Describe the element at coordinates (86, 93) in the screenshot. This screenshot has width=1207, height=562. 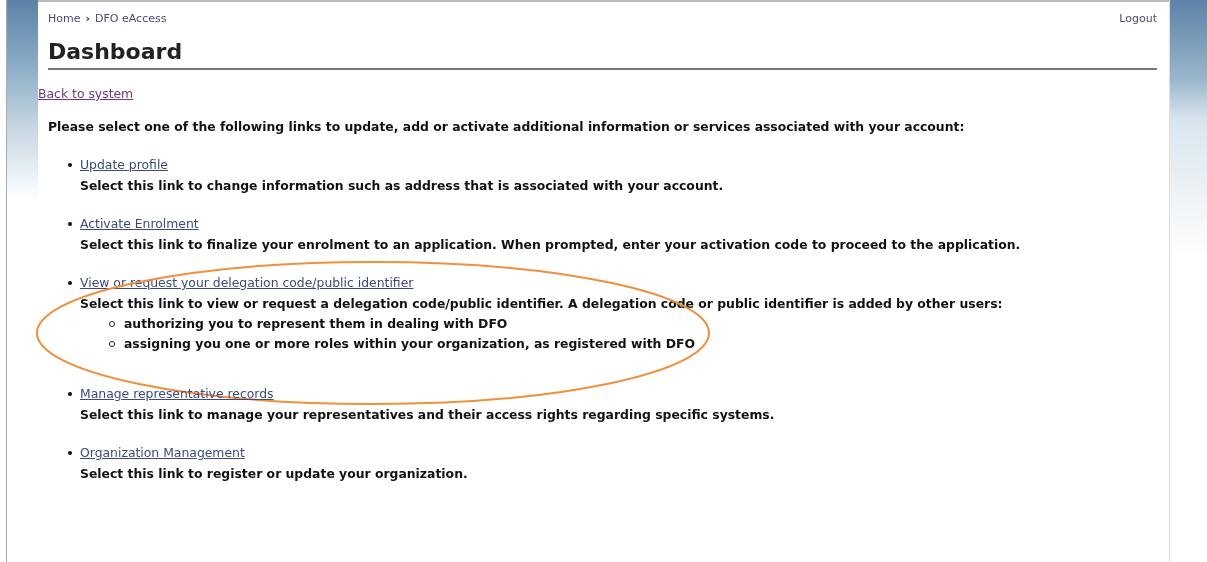
I see `back-link: Back to system` at that location.